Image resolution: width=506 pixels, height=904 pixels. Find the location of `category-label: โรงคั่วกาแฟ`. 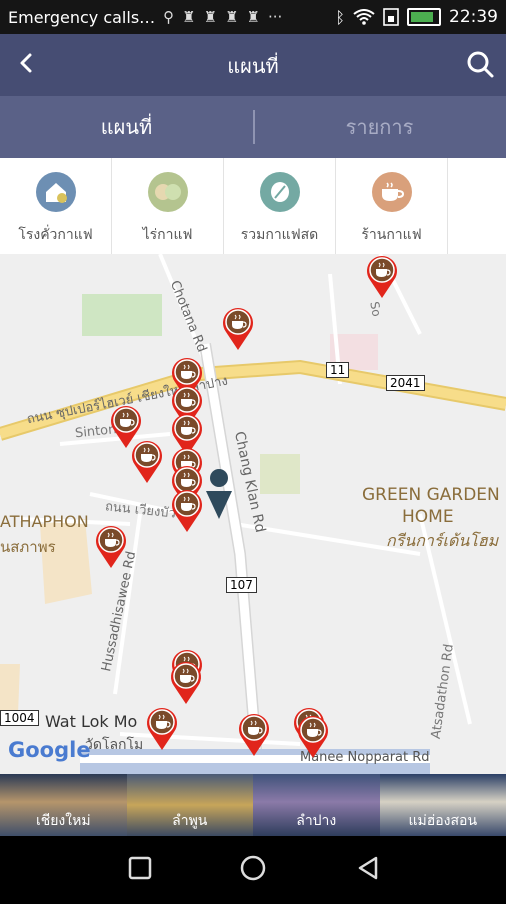

category-label: โรงคั่วกาแฟ is located at coordinates (55, 235).